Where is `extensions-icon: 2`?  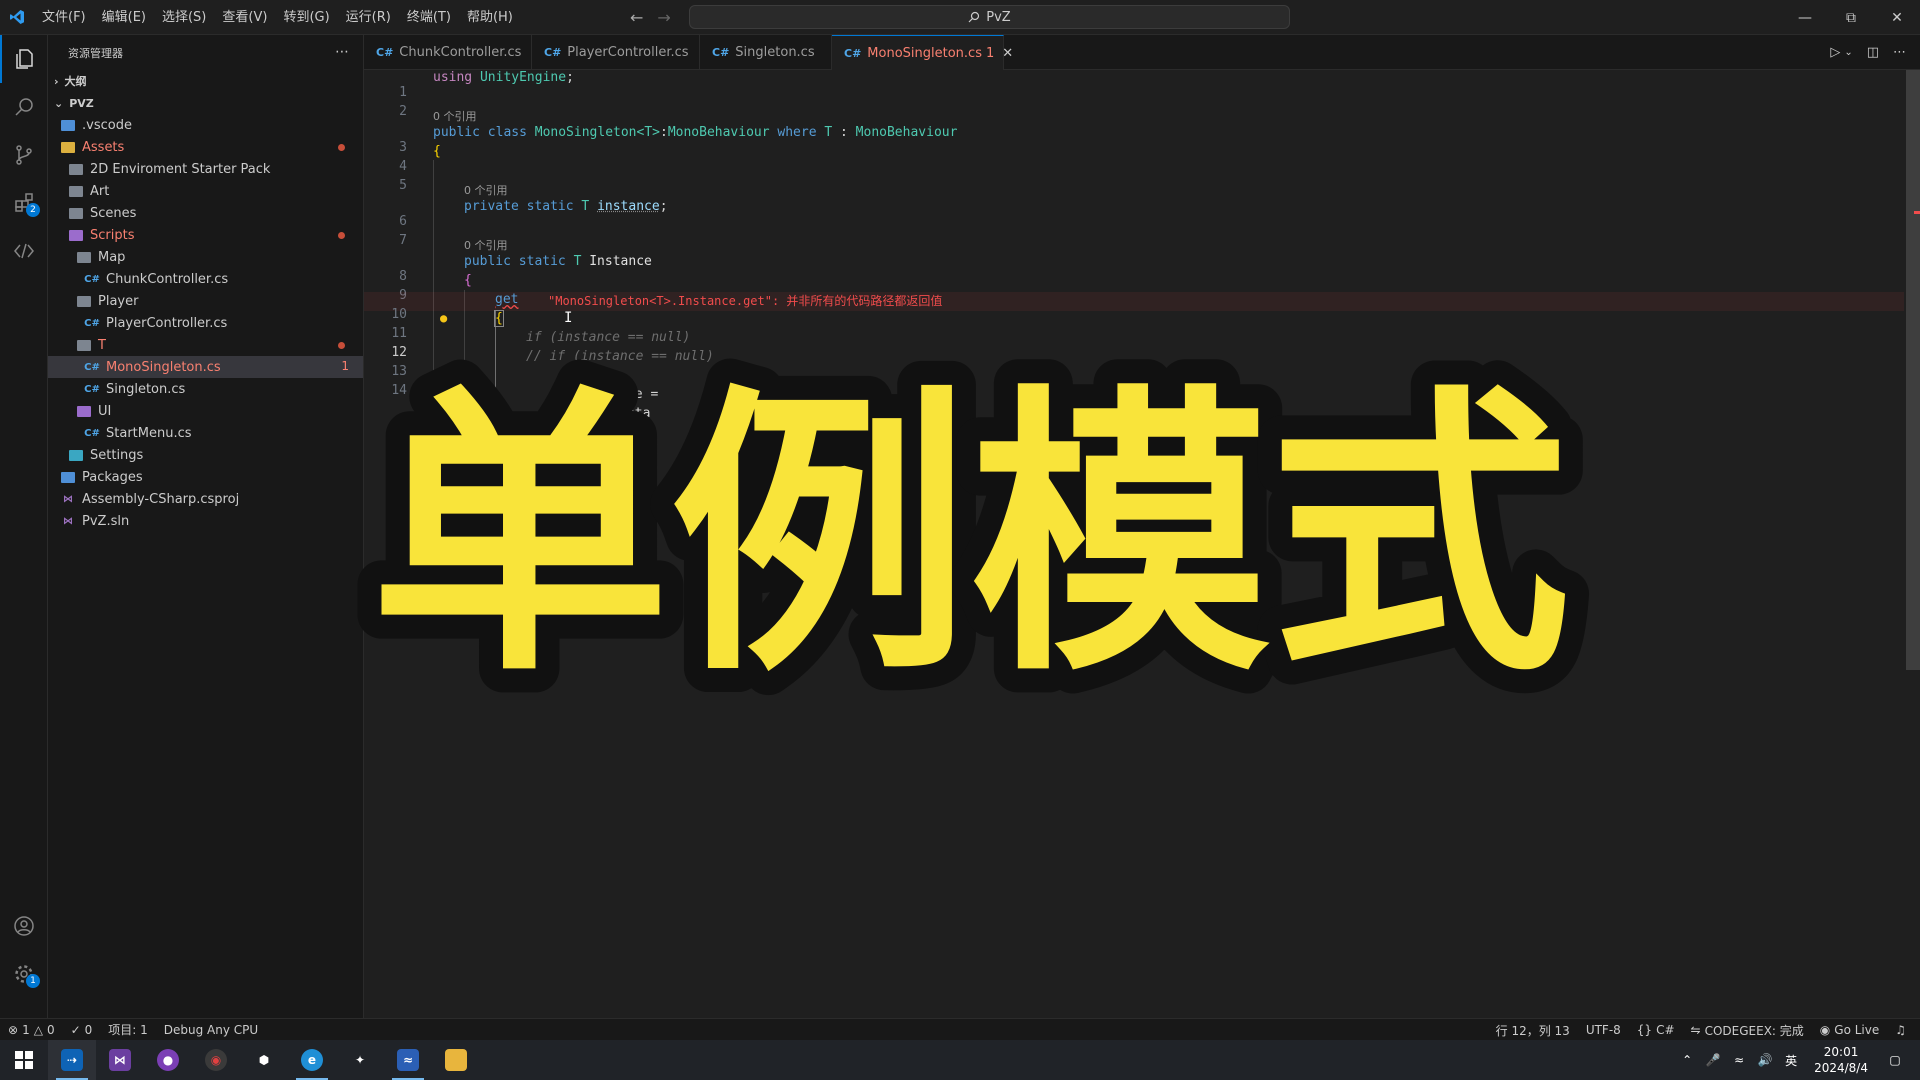
extensions-icon: 2 is located at coordinates (24, 203).